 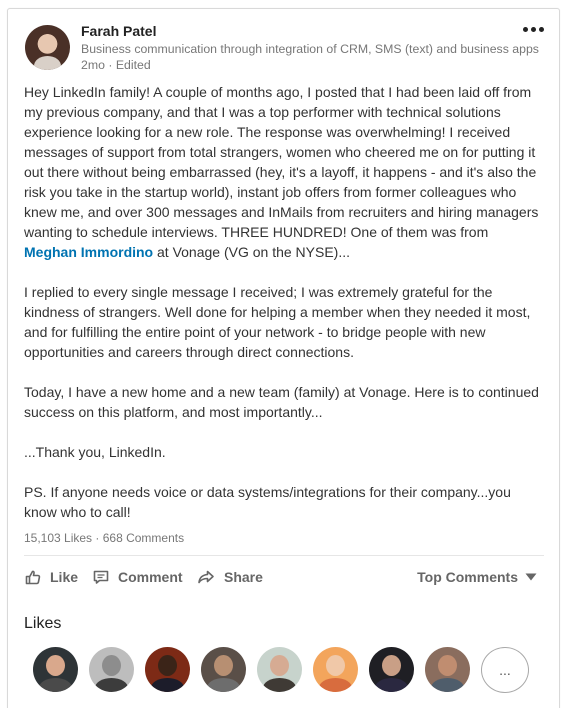 I want to click on author-name: Farah Patel, so click(x=118, y=31).